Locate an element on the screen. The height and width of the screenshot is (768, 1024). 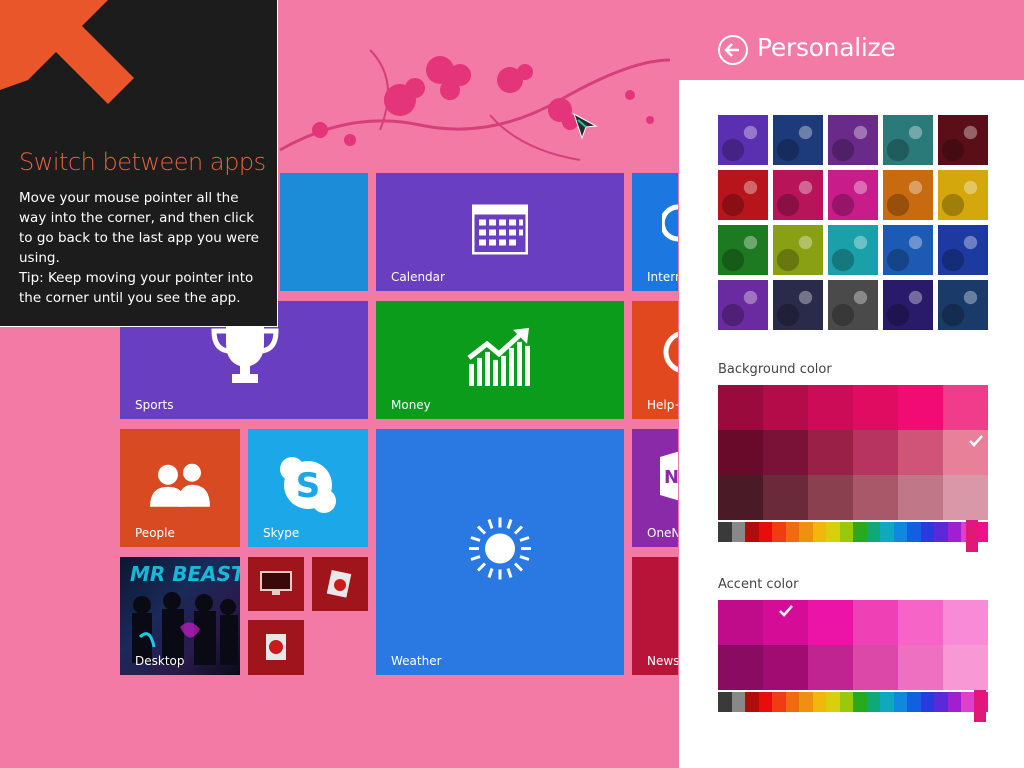
tile-internet: Intern is located at coordinates (655, 232).